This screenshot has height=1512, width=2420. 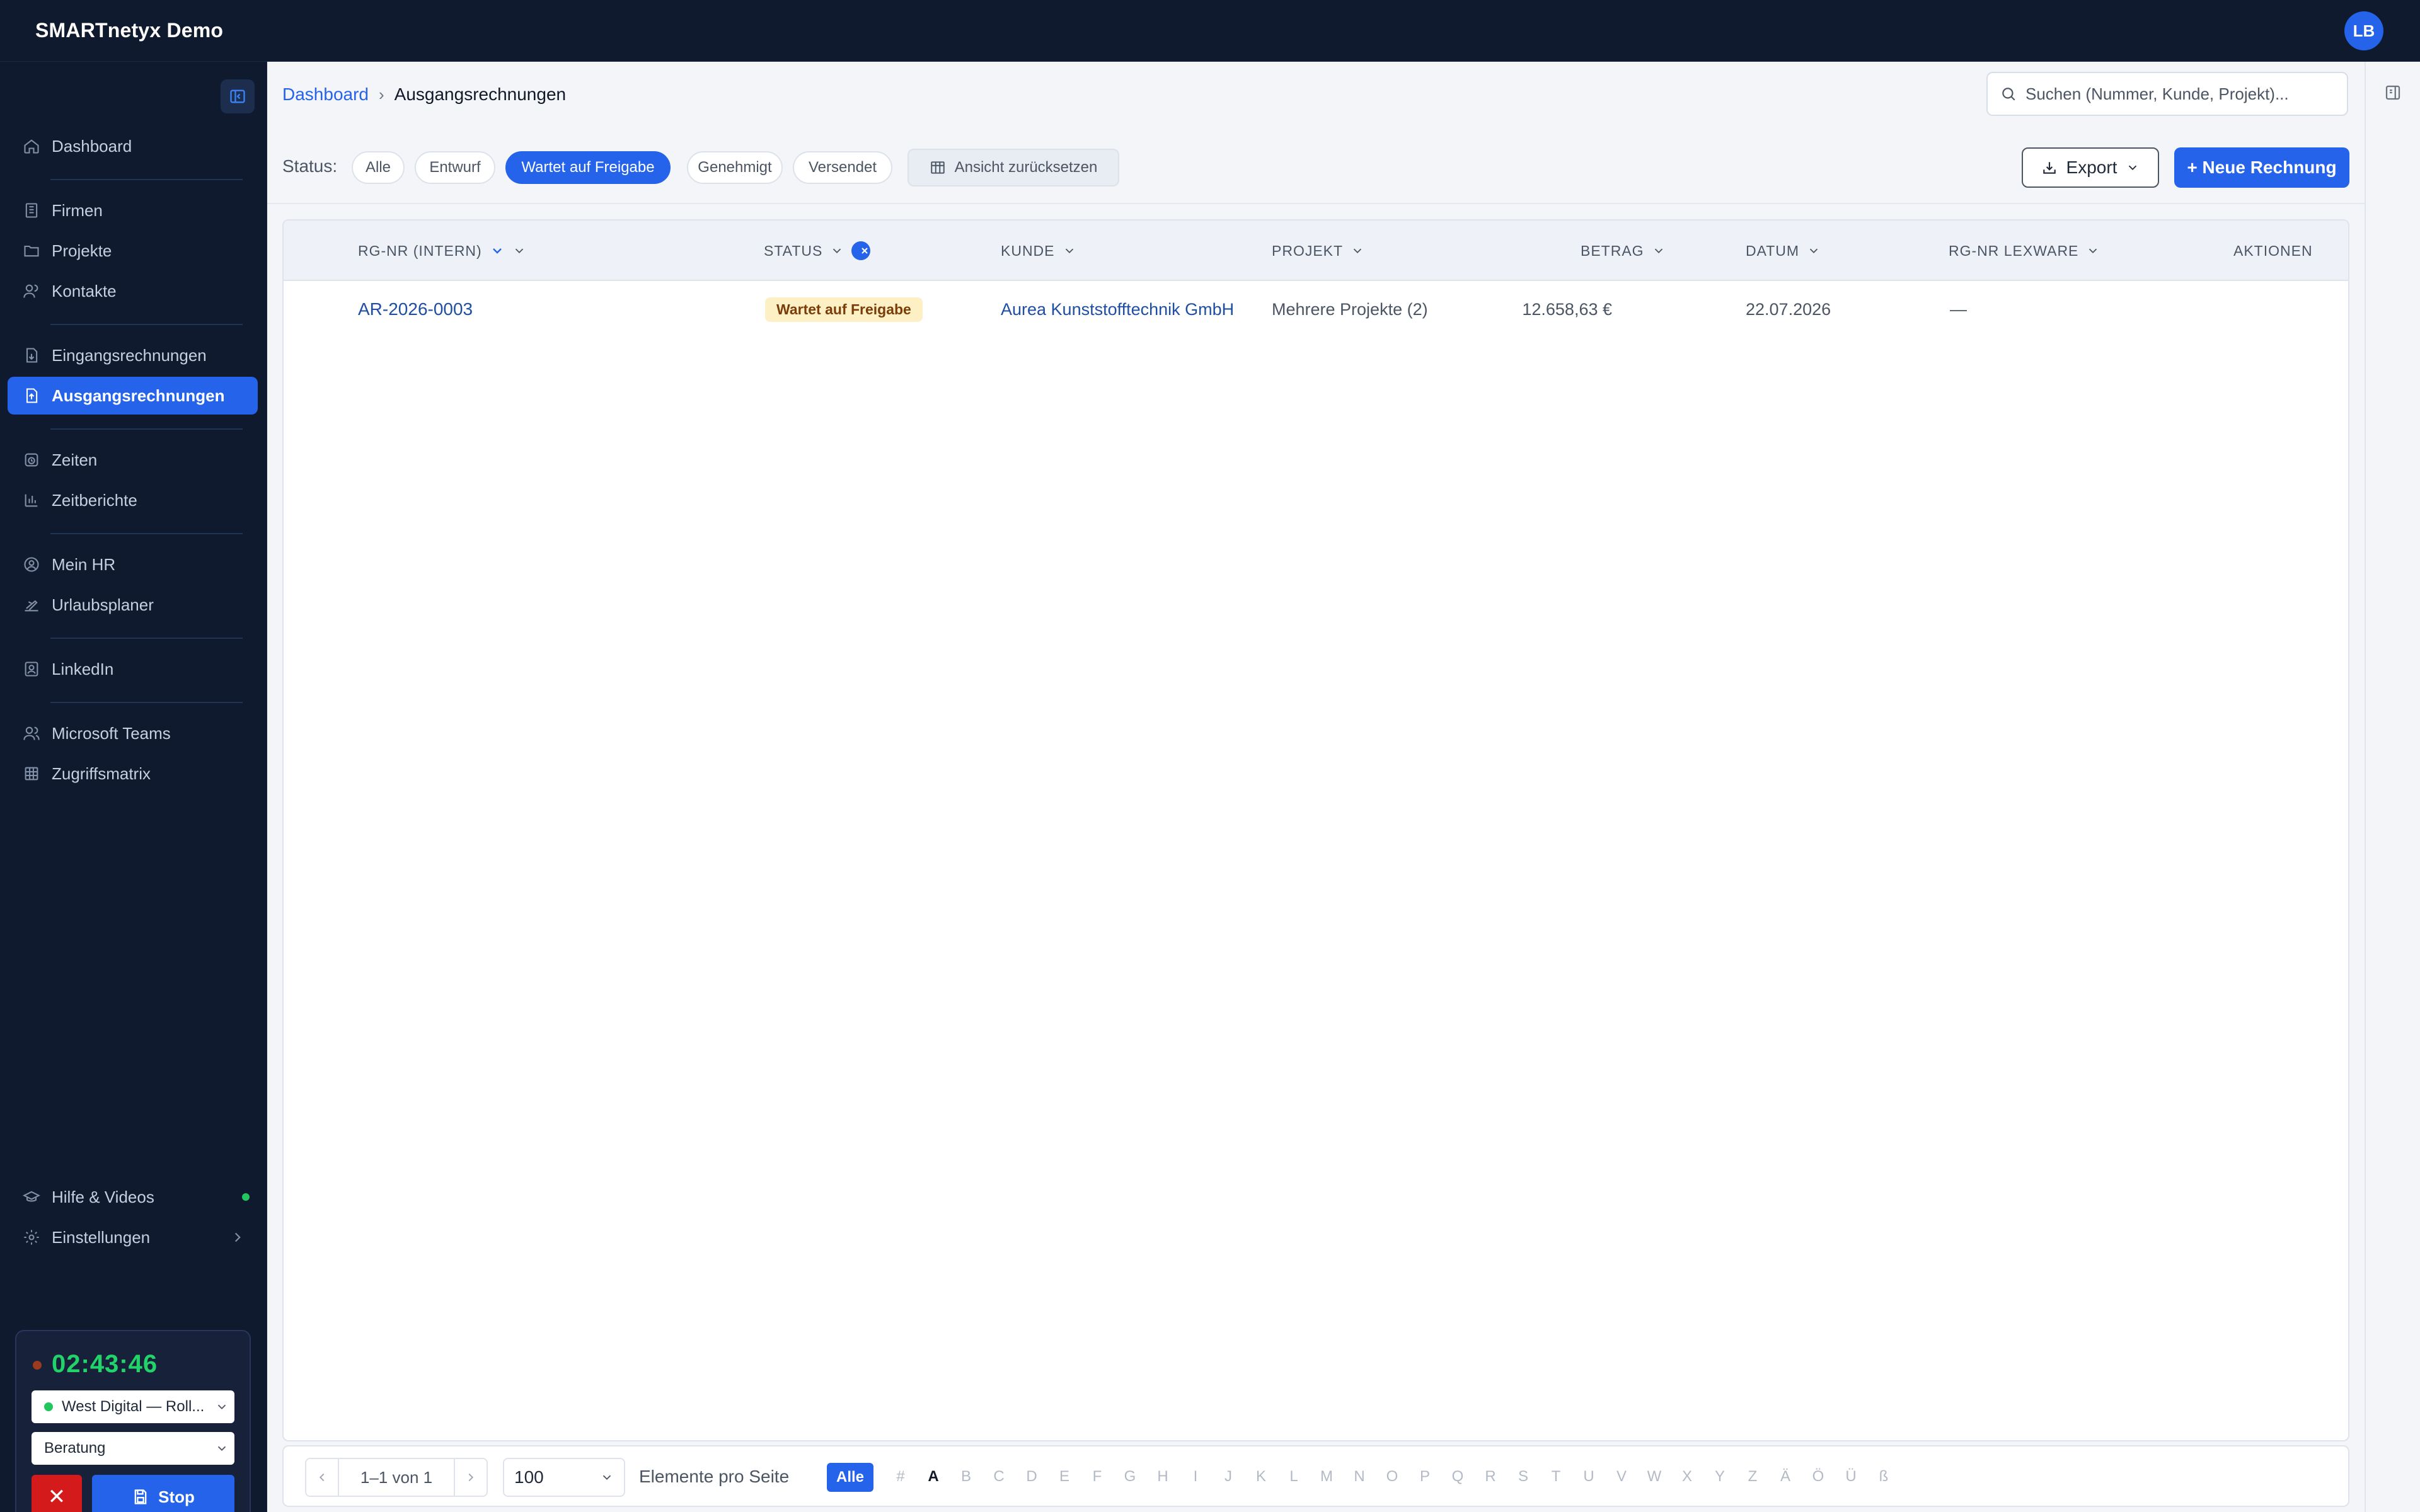 What do you see at coordinates (163, 1493) in the screenshot?
I see `timer-stop-button: Stop` at bounding box center [163, 1493].